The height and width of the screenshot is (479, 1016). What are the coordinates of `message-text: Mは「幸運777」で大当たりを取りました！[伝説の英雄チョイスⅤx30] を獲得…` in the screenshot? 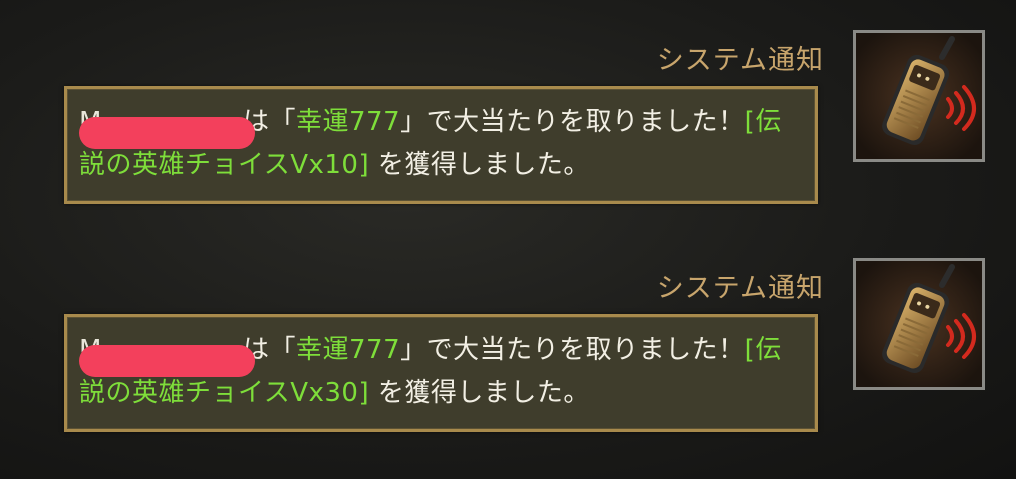 It's located at (443, 372).